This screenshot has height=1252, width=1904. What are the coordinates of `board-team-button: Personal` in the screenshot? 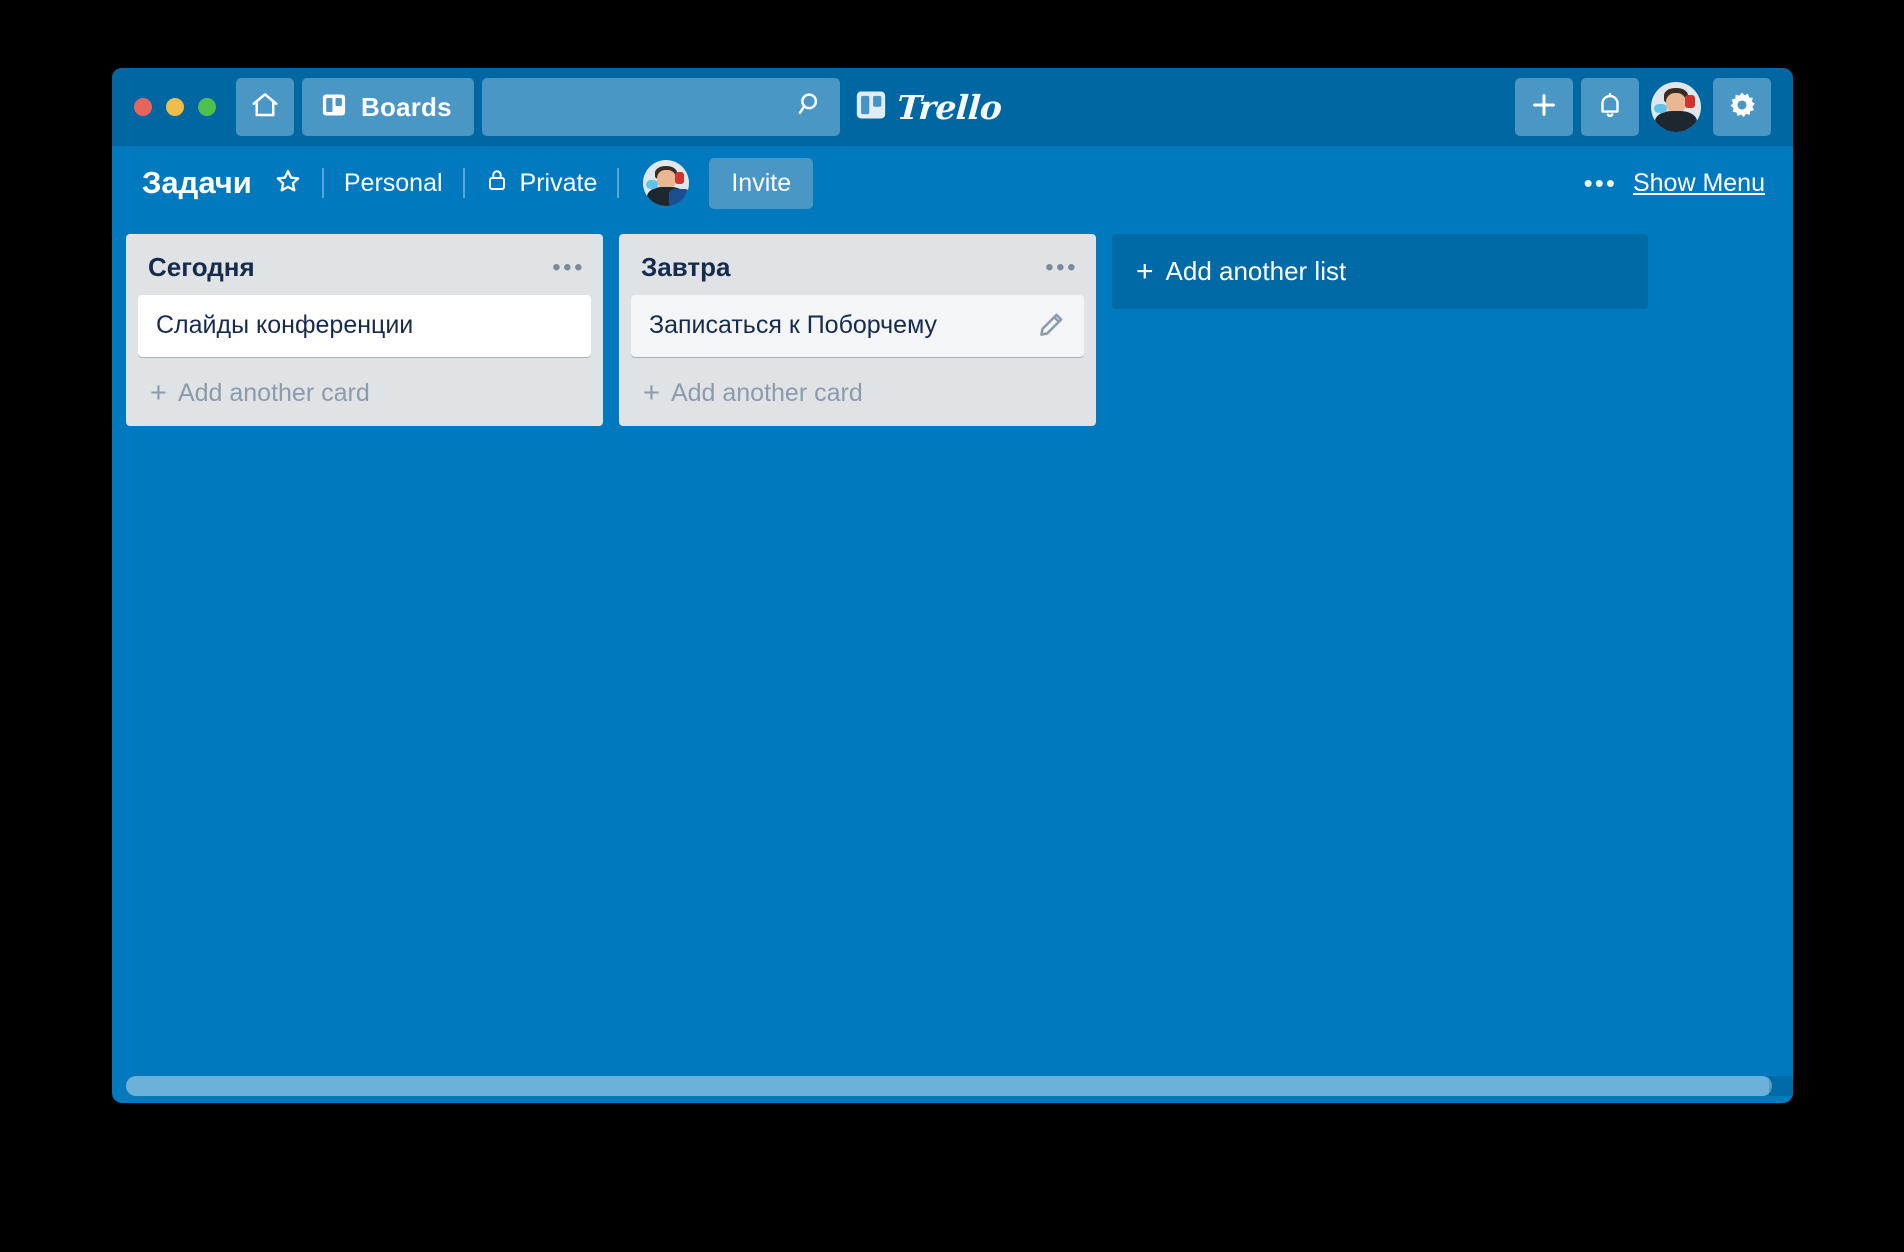 It's located at (393, 183).